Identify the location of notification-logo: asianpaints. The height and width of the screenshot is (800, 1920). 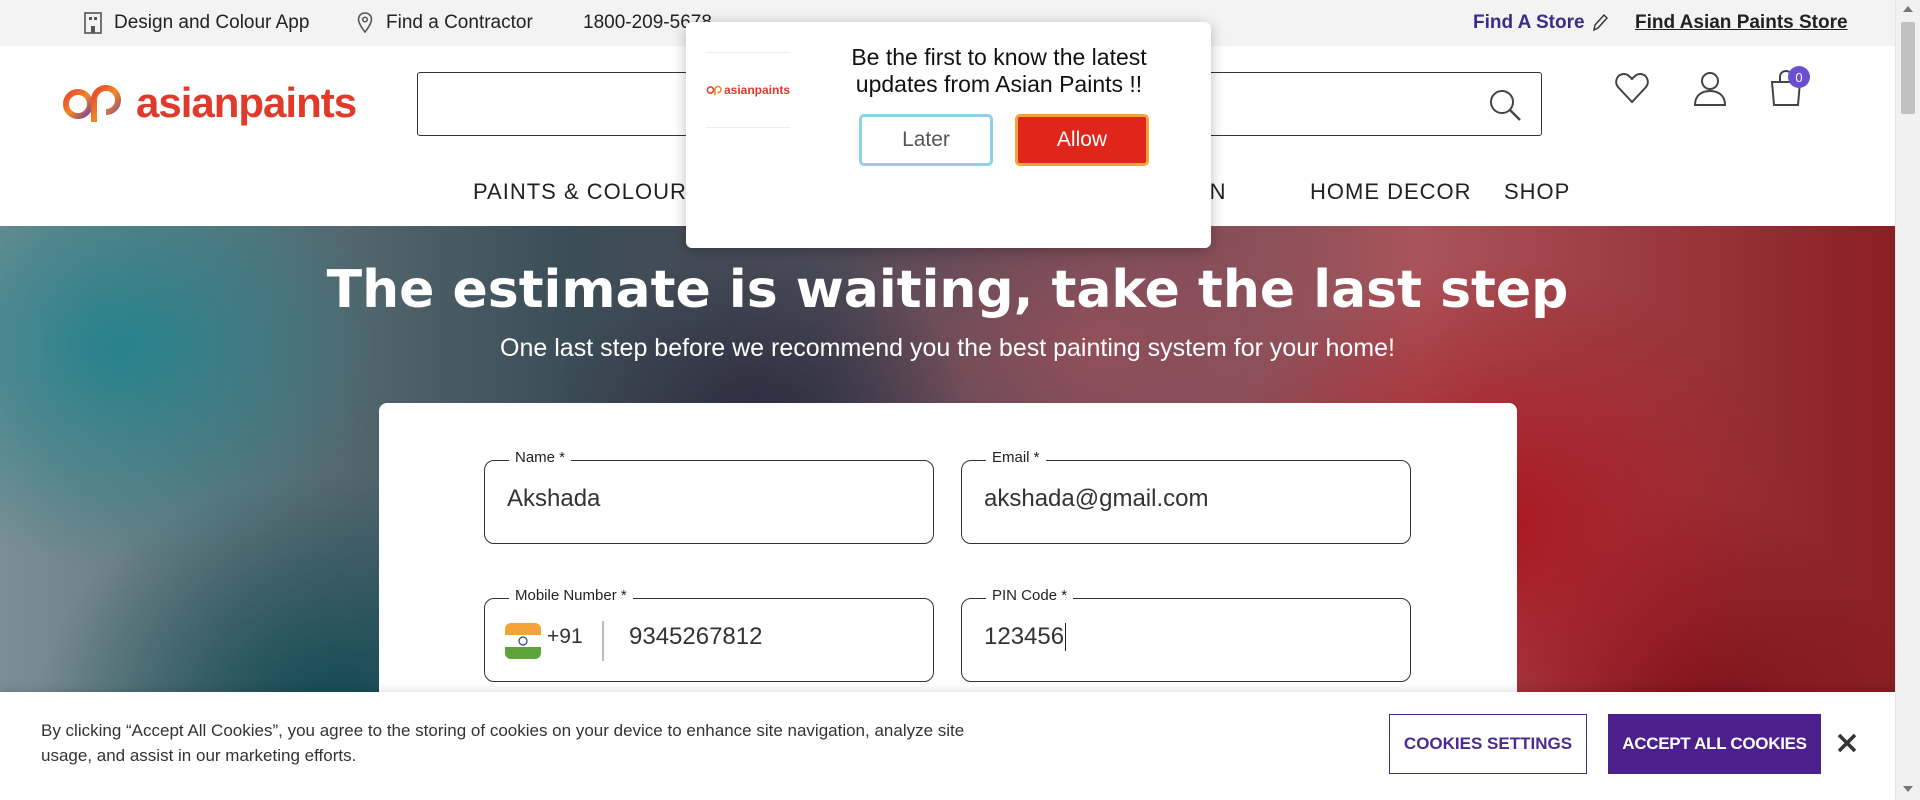
(748, 90).